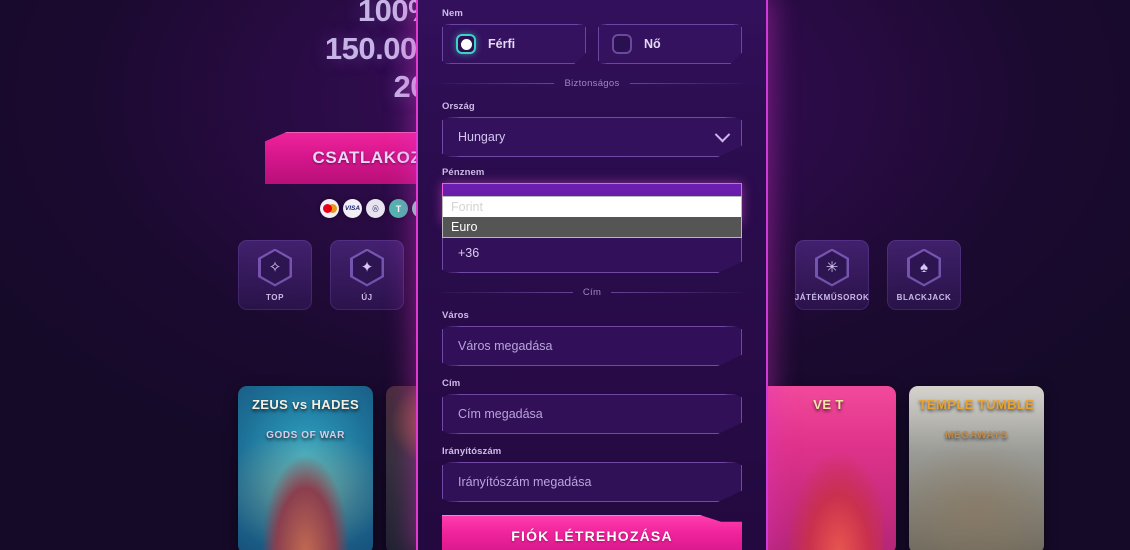 The height and width of the screenshot is (550, 1130). What do you see at coordinates (275, 297) in the screenshot?
I see `category-label: TOP` at bounding box center [275, 297].